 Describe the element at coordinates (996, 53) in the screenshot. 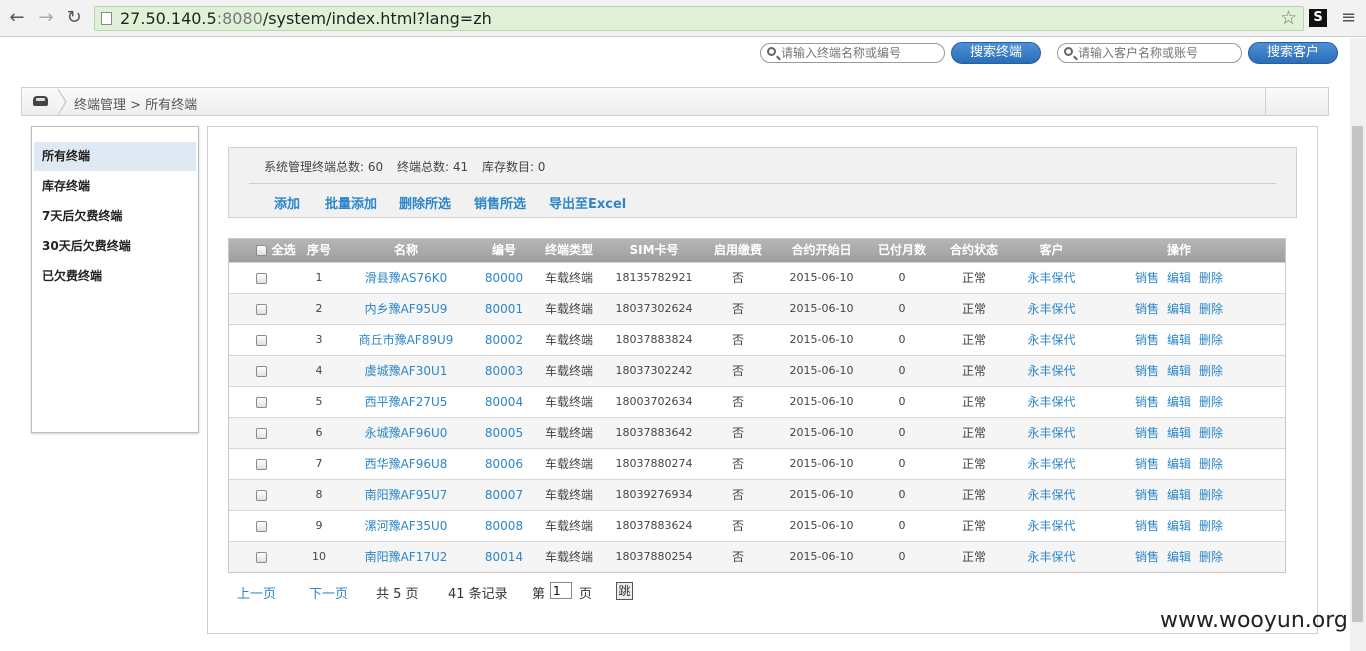

I see `search-terminal-button: 搜索终端` at that location.